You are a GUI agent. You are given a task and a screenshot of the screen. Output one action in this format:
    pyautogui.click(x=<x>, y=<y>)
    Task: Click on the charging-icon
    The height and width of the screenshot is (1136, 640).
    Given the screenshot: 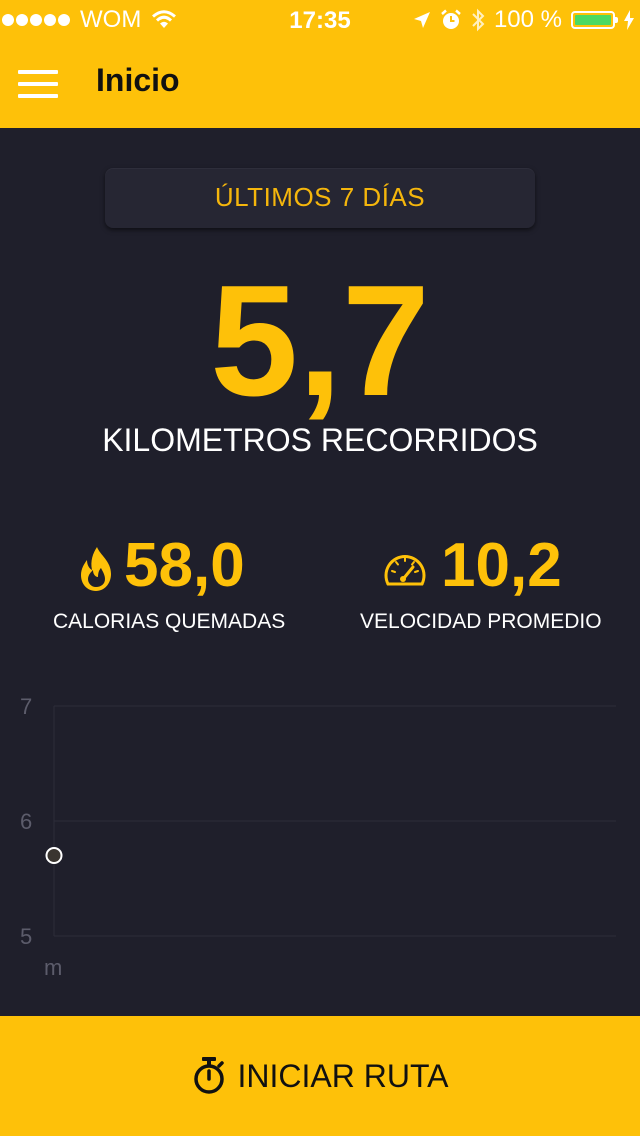 What is the action you would take?
    pyautogui.click(x=629, y=20)
    